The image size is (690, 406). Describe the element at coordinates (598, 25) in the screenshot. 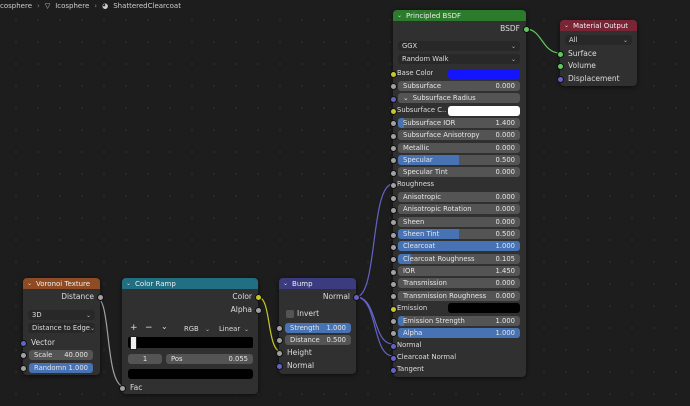

I see `output-header: ⌄ Material Output` at that location.